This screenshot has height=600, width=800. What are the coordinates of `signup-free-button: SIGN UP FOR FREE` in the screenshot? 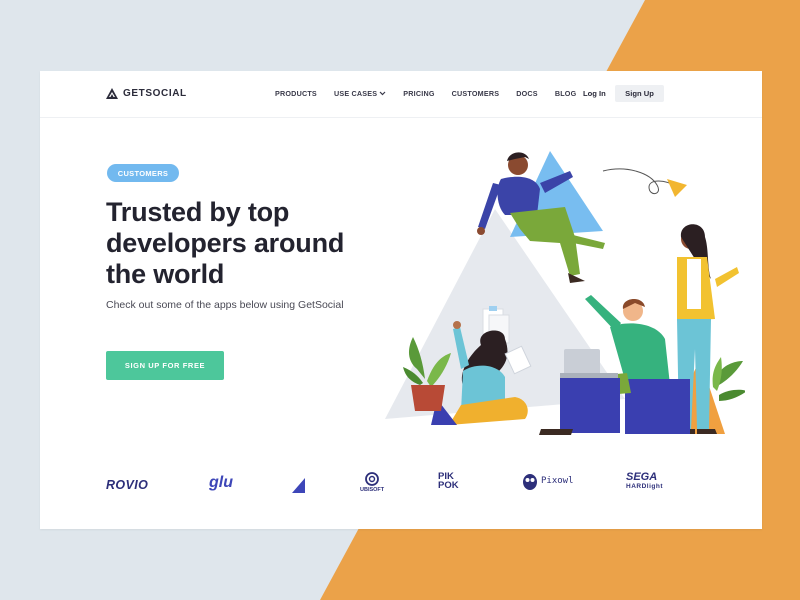 It's located at (165, 365).